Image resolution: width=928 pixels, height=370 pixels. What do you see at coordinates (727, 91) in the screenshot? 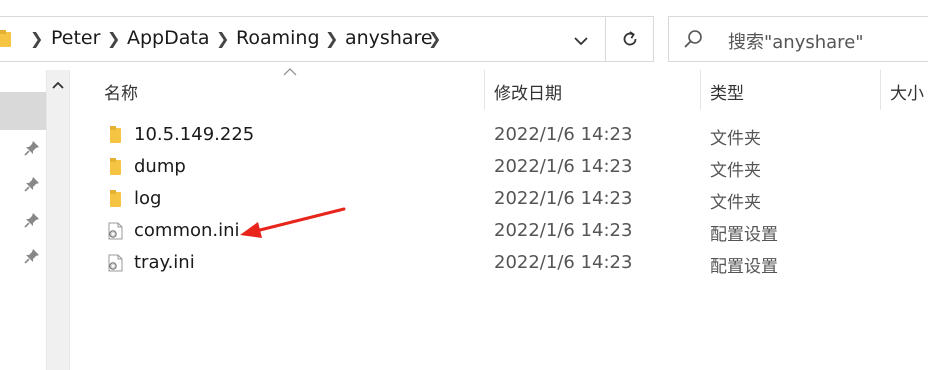
I see `column-header-type: 类型` at bounding box center [727, 91].